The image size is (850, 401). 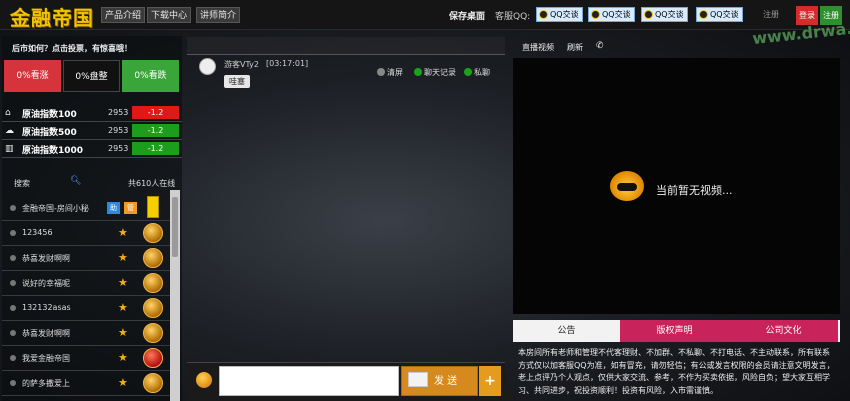 I want to click on vote-fall-button: 0%看跌, so click(x=150, y=76).